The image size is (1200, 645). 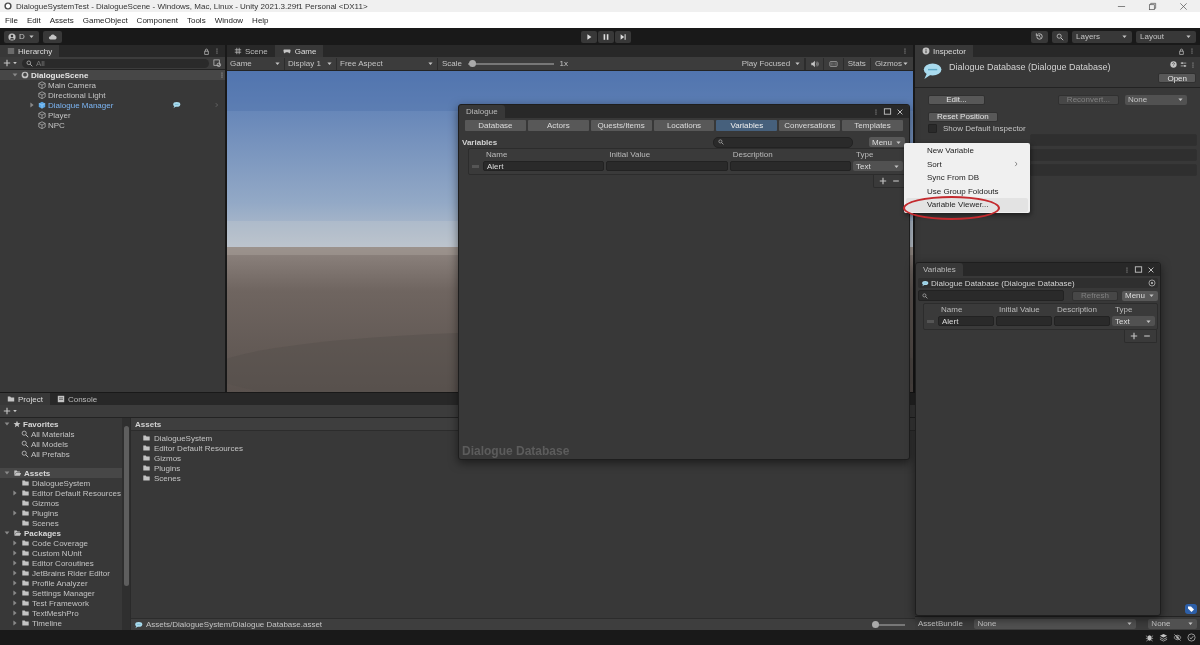 What do you see at coordinates (967, 178) in the screenshot?
I see `menu-item: Sync From DB` at bounding box center [967, 178].